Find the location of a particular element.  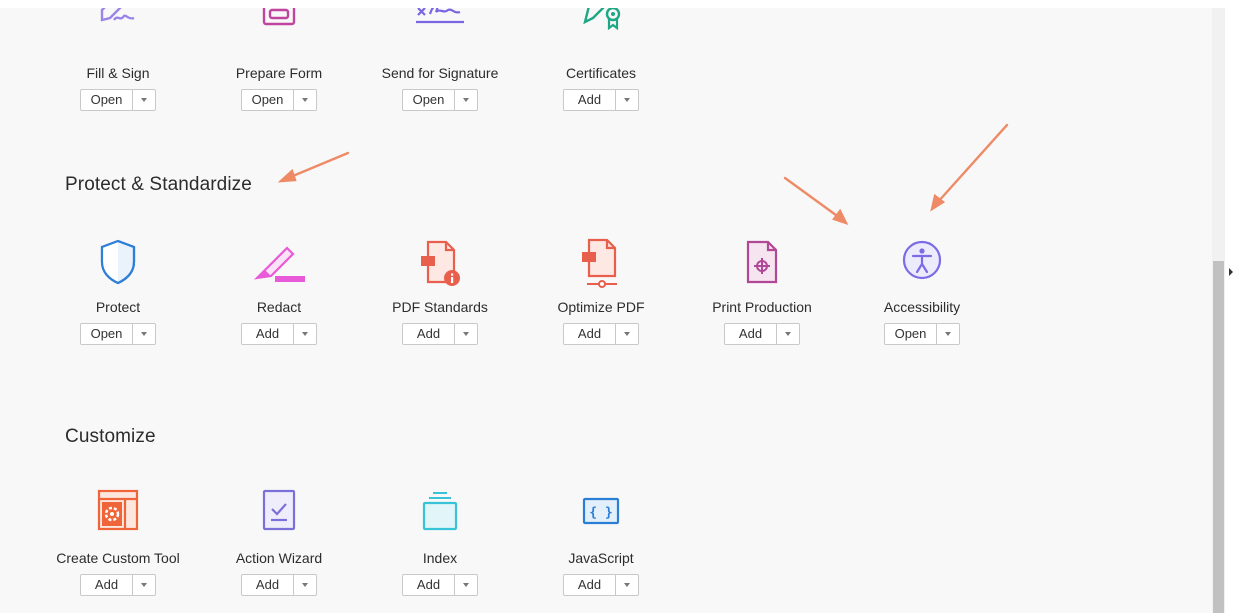

custom-tool-icon is located at coordinates (118, 513).